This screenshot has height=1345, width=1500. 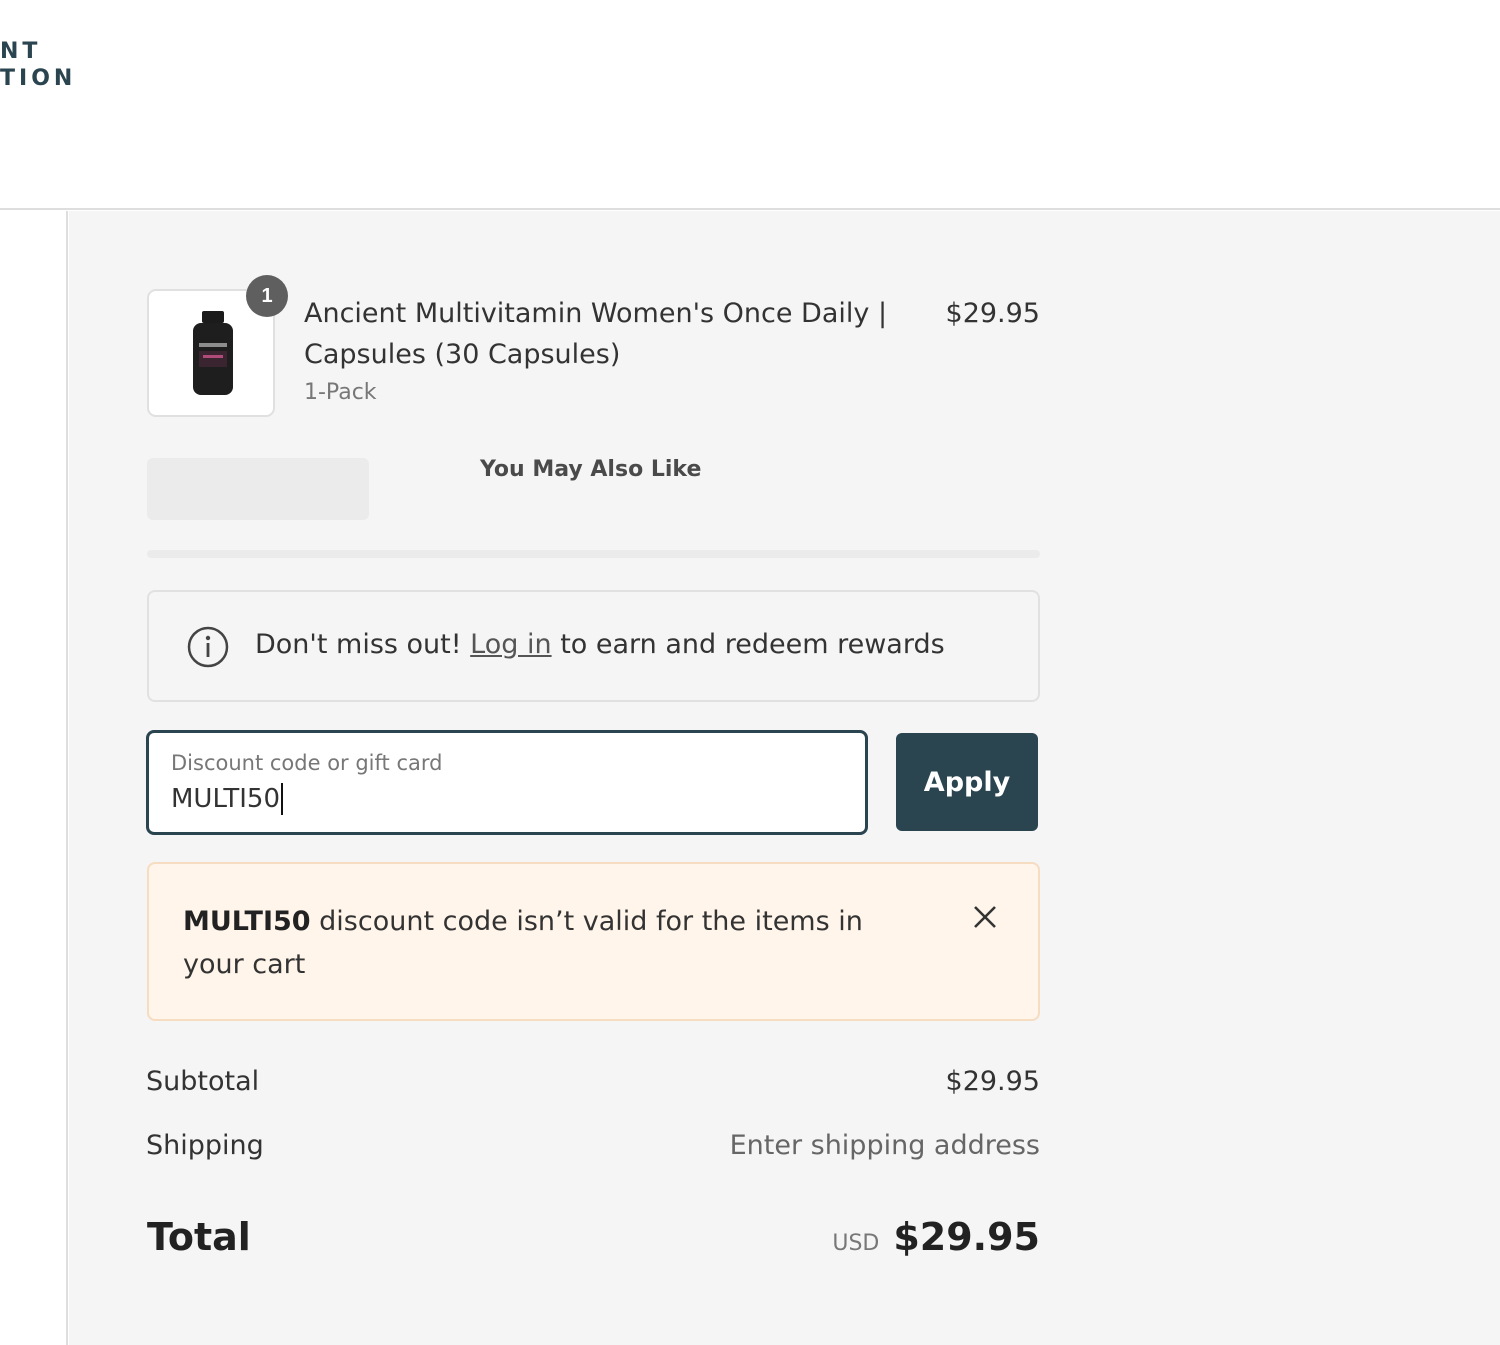 I want to click on product-price: $29.95, so click(x=992, y=313).